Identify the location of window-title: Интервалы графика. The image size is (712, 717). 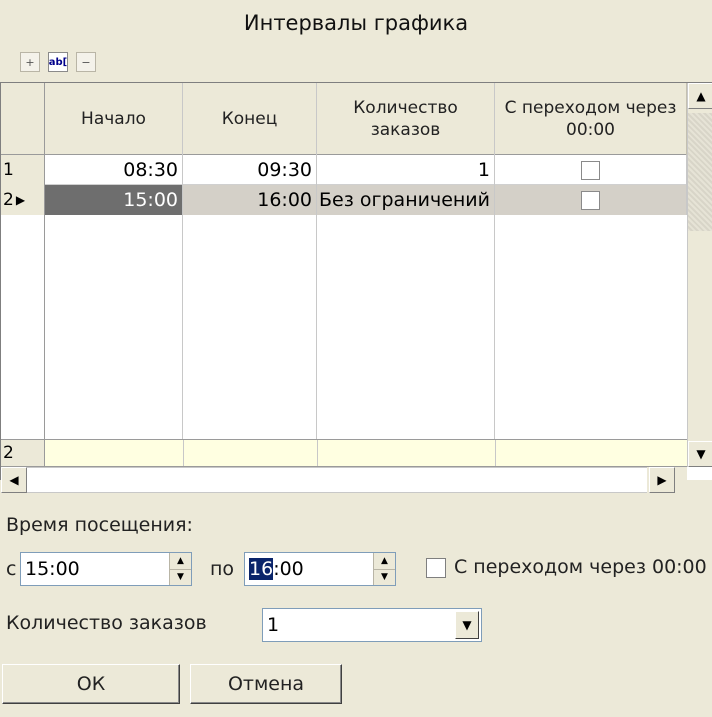
(356, 23).